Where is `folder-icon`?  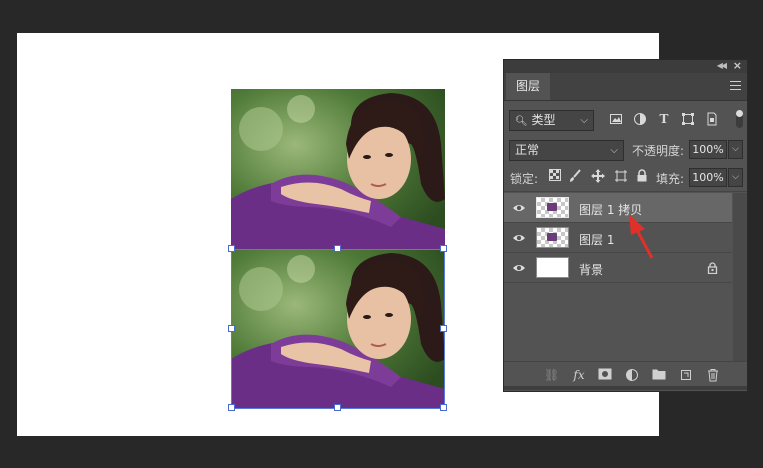 folder-icon is located at coordinates (659, 375).